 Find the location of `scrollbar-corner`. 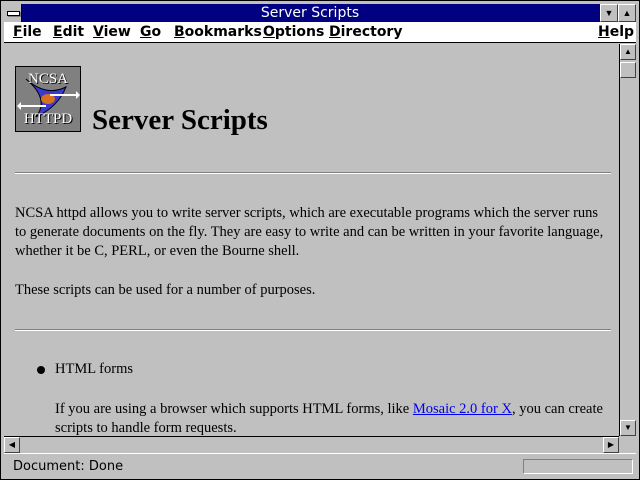

scrollbar-corner is located at coordinates (627, 444).